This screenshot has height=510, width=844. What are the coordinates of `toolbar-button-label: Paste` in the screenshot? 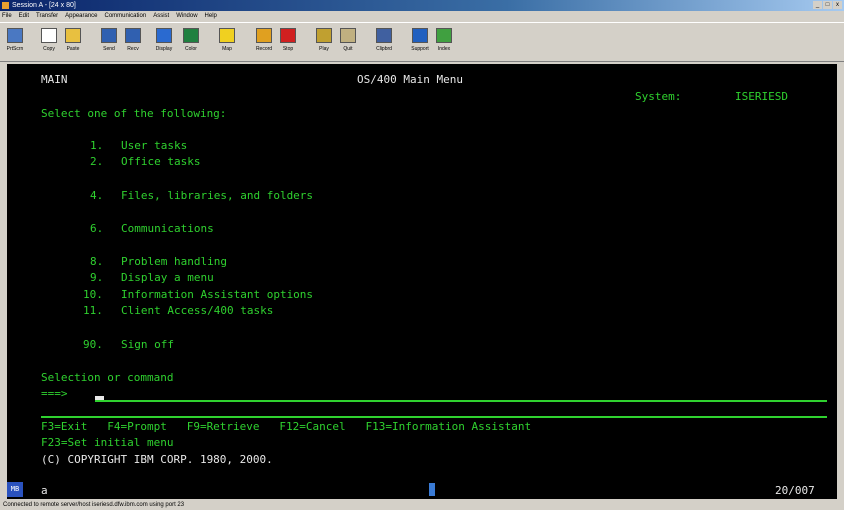 It's located at (73, 49).